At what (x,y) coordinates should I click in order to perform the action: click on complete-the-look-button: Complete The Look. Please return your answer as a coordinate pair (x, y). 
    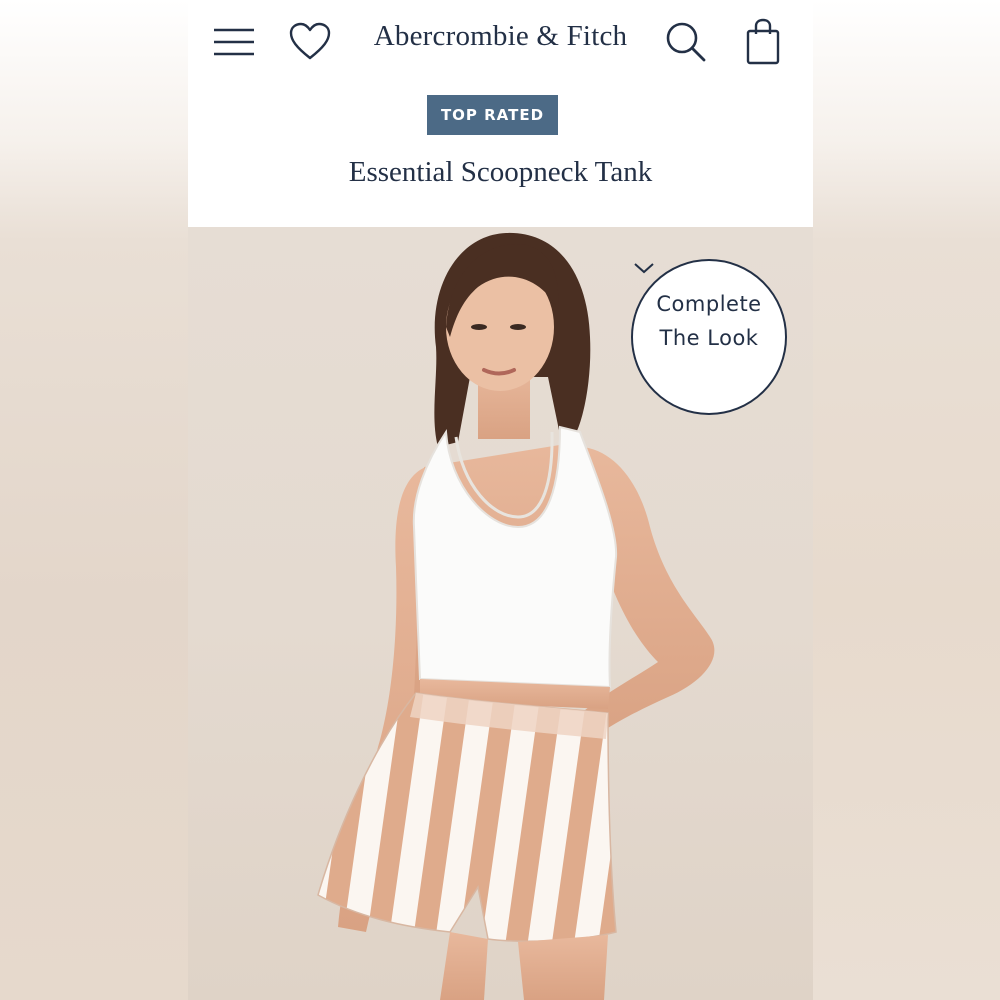
    Looking at the image, I should click on (709, 337).